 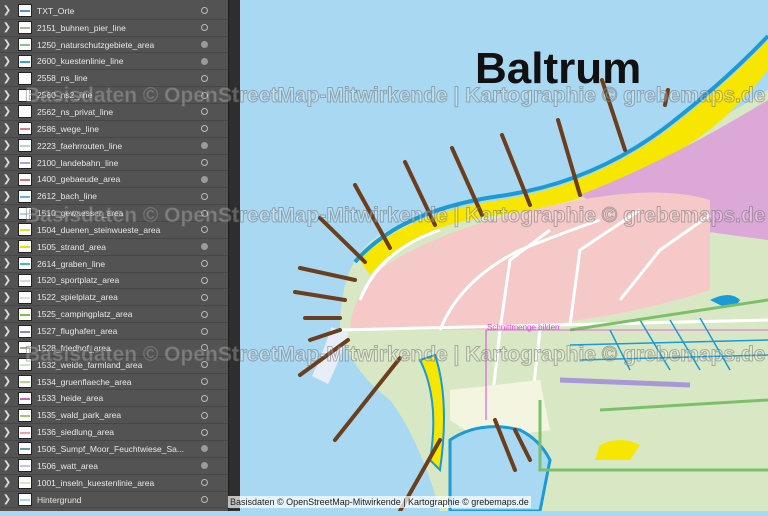 What do you see at coordinates (114, 11) in the screenshot?
I see `layer-row: ❯ TXT_Orte` at bounding box center [114, 11].